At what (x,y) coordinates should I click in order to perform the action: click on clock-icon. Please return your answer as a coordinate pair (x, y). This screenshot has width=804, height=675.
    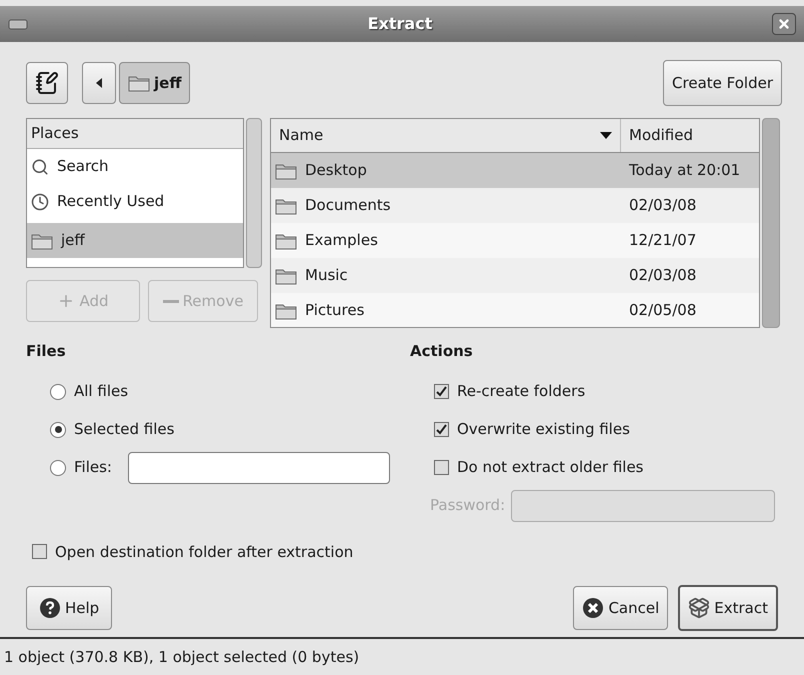
    Looking at the image, I should click on (40, 201).